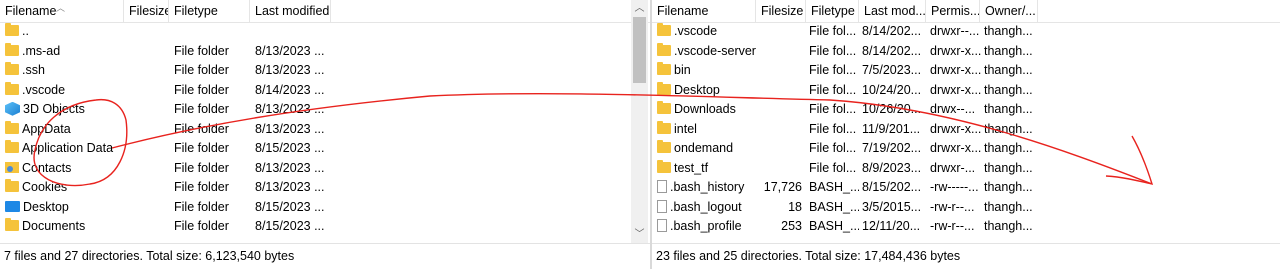 Image resolution: width=1280 pixels, height=269 pixels. What do you see at coordinates (704, 11) in the screenshot?
I see `remote-header-filename: Filename` at bounding box center [704, 11].